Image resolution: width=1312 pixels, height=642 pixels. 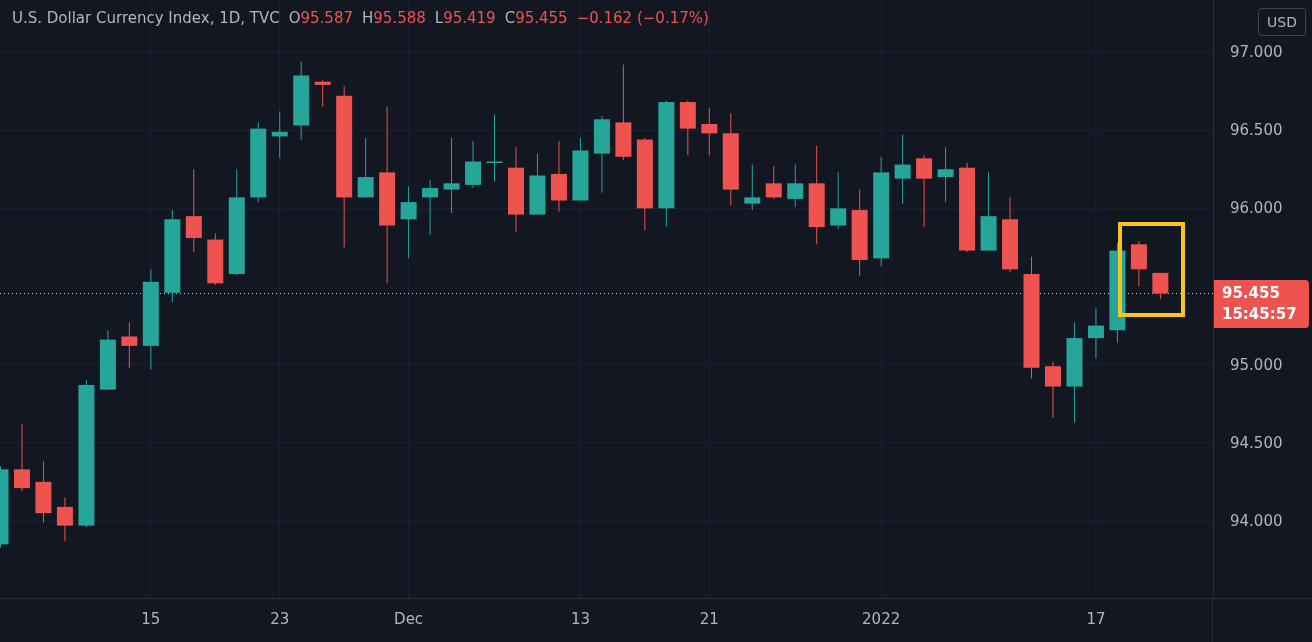 What do you see at coordinates (394, 18) in the screenshot?
I see `ohlc-reading: H95.588` at bounding box center [394, 18].